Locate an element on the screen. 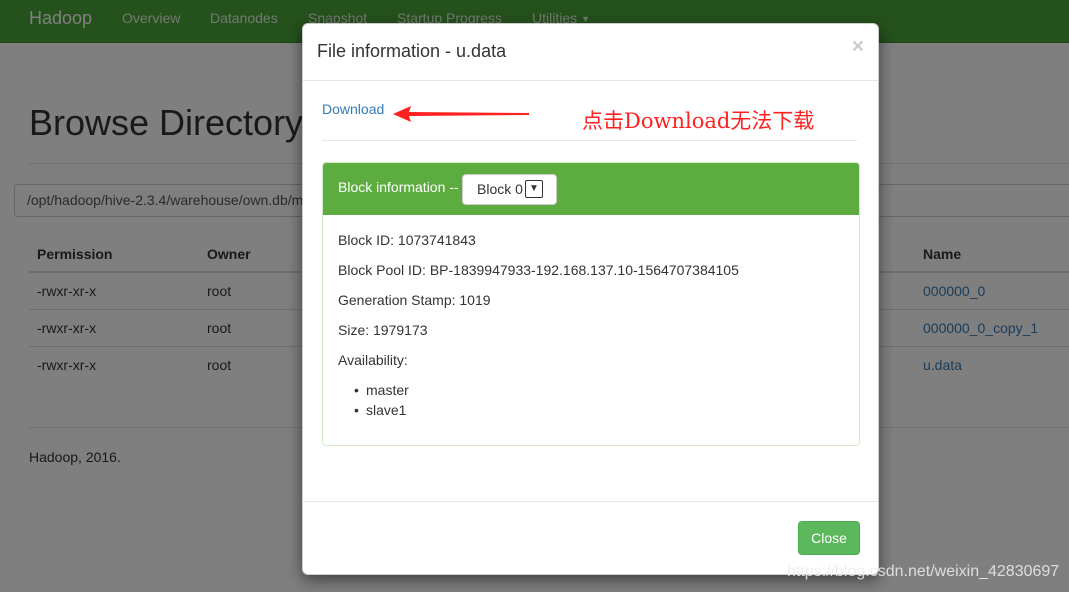  list-item: • master is located at coordinates (381, 390).